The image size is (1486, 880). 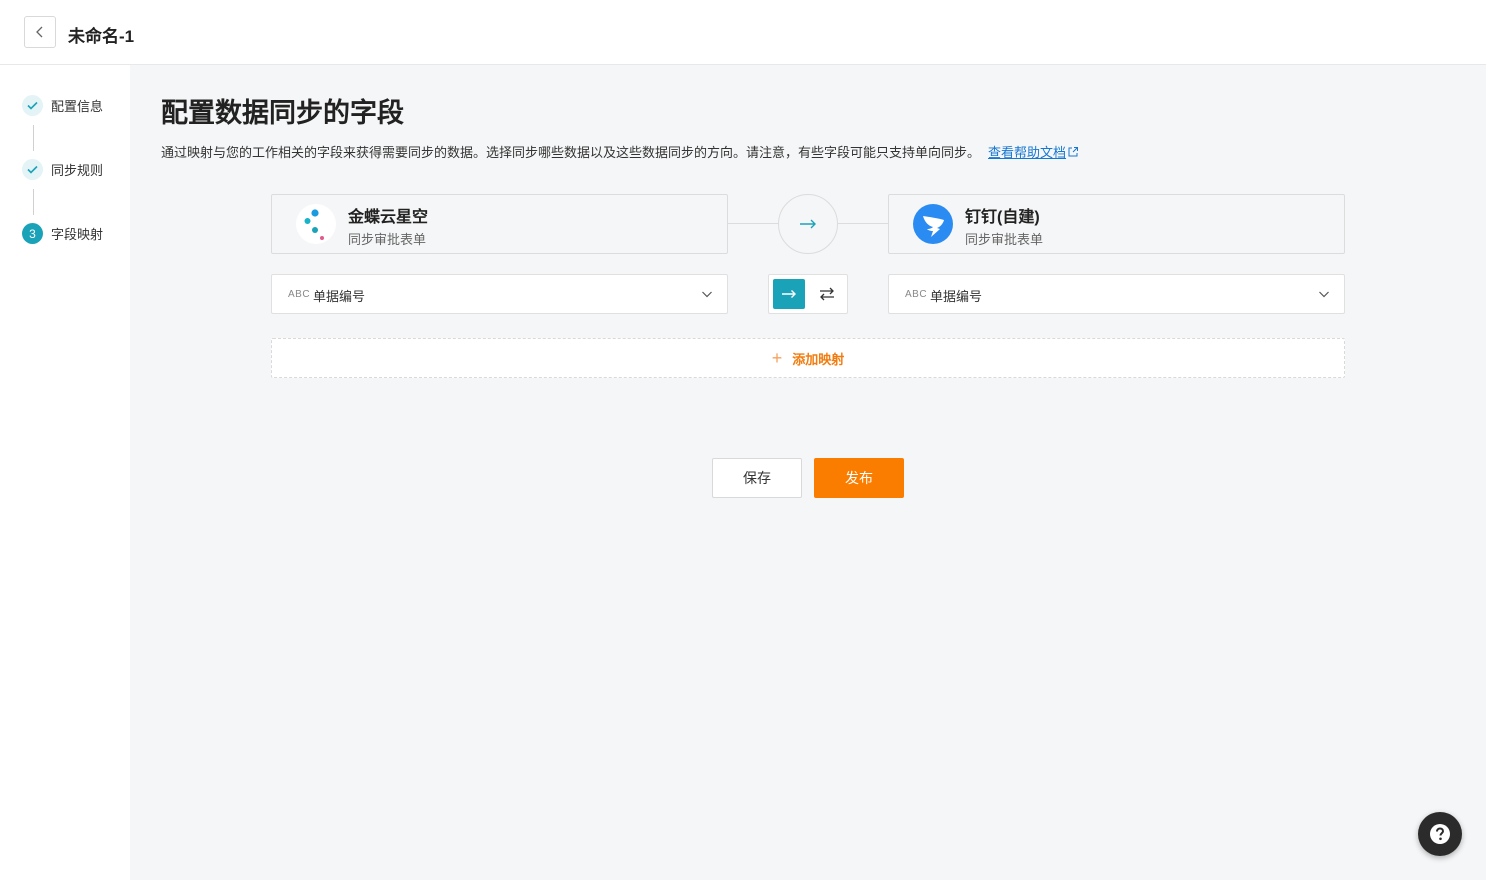 I want to click on sync-direction-indicator, so click(x=808, y=224).